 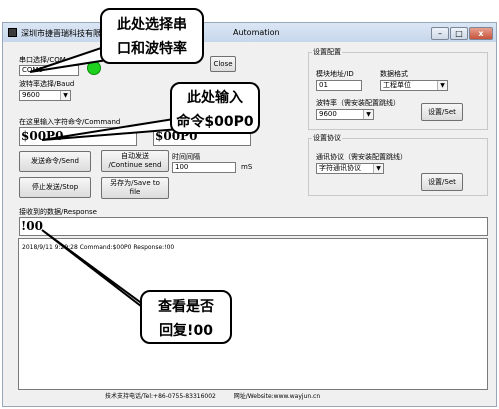 What do you see at coordinates (327, 138) in the screenshot?
I see `protocol-group-title: 设置协议` at bounding box center [327, 138].